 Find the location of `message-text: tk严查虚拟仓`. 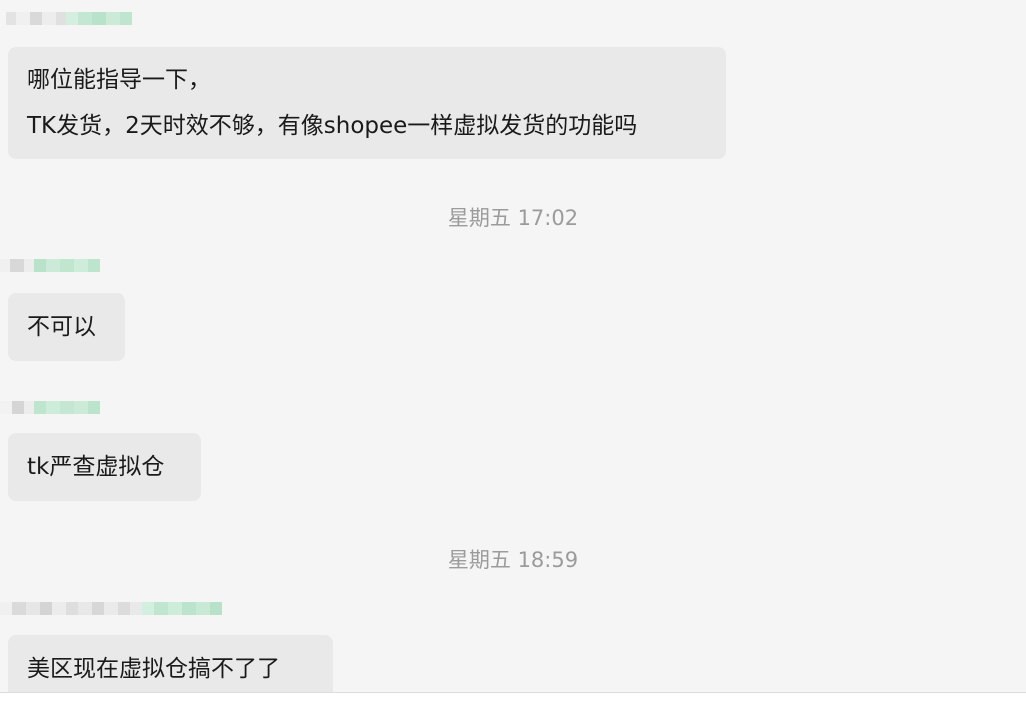

message-text: tk严查虚拟仓 is located at coordinates (96, 467).